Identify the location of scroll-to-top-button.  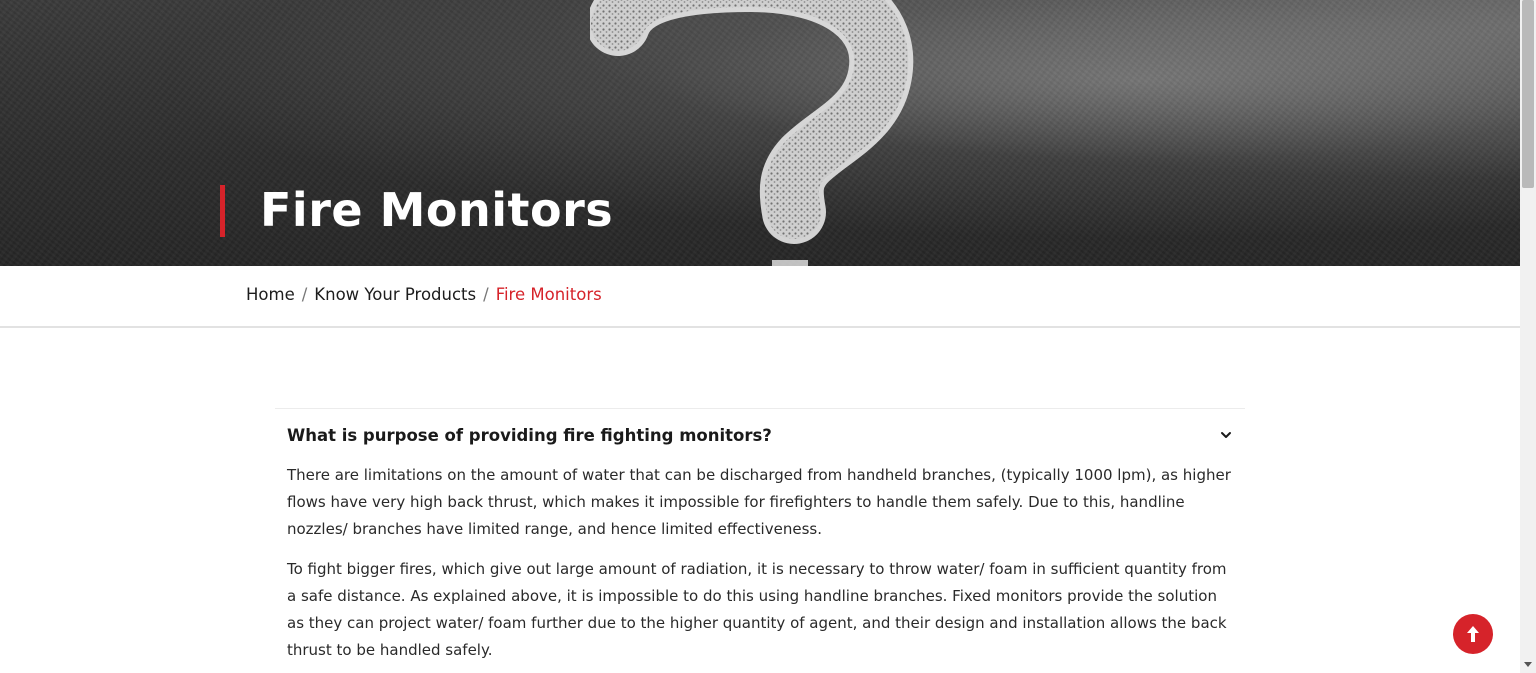
(1473, 634).